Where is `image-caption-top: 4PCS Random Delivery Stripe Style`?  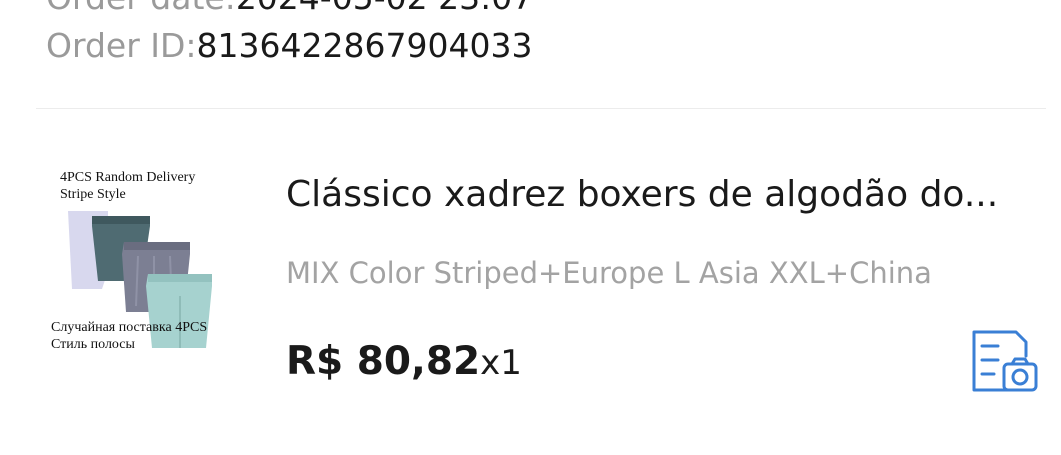 image-caption-top: 4PCS Random Delivery Stripe Style is located at coordinates (128, 186).